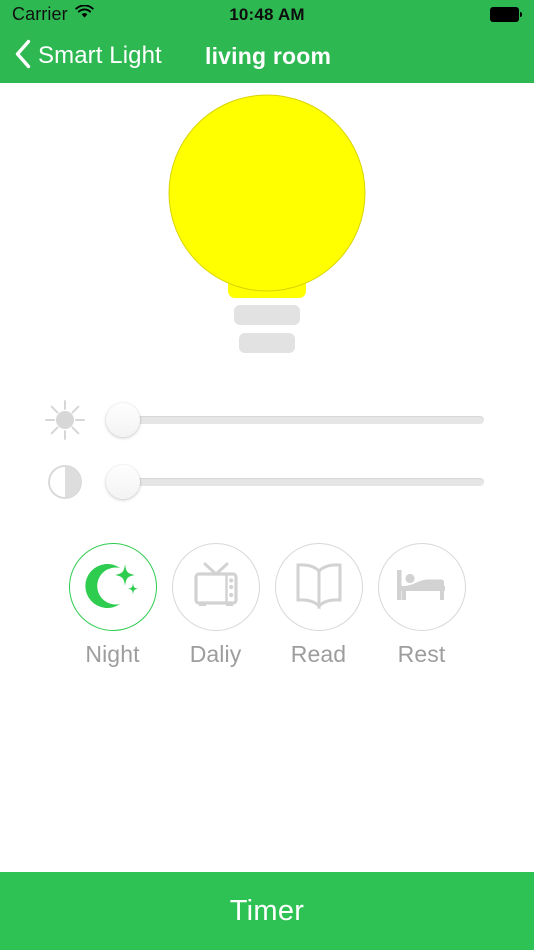 This screenshot has height=950, width=534. I want to click on contrast-slider-track, so click(300, 482).